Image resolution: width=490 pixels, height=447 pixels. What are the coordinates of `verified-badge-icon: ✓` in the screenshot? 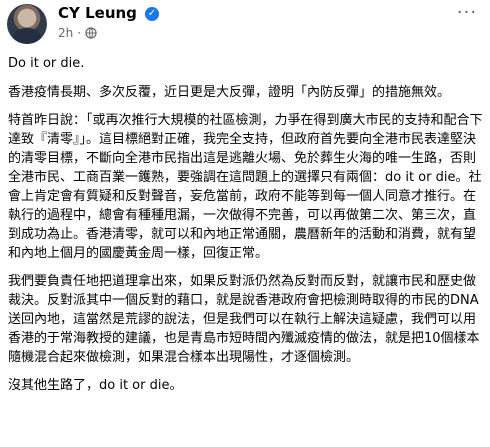 It's located at (152, 14).